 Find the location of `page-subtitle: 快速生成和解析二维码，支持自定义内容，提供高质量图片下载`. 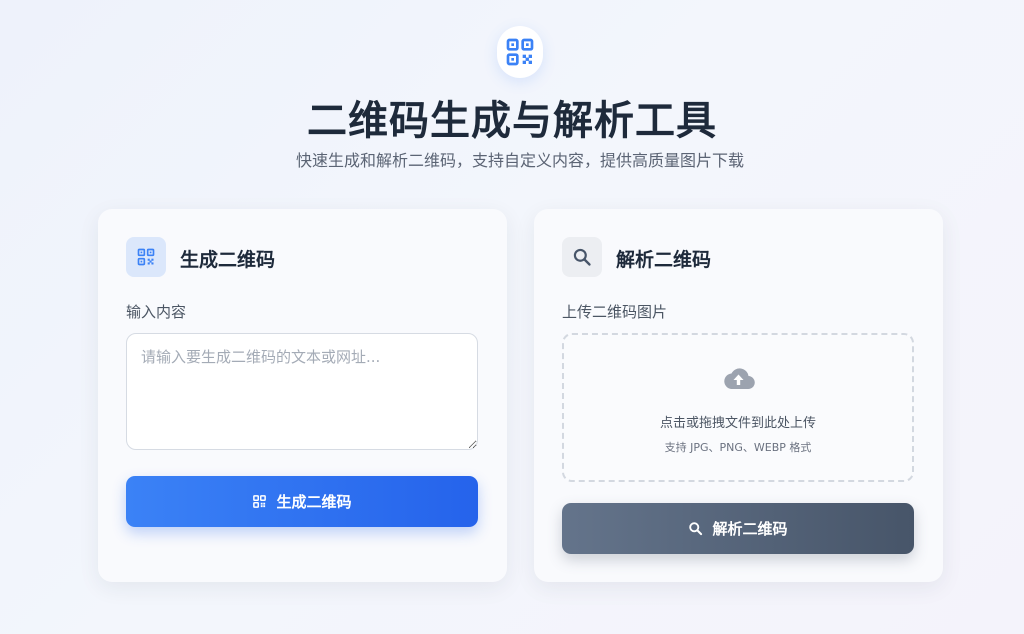

page-subtitle: 快速生成和解析二维码，支持自定义内容，提供高质量图片下载 is located at coordinates (519, 160).